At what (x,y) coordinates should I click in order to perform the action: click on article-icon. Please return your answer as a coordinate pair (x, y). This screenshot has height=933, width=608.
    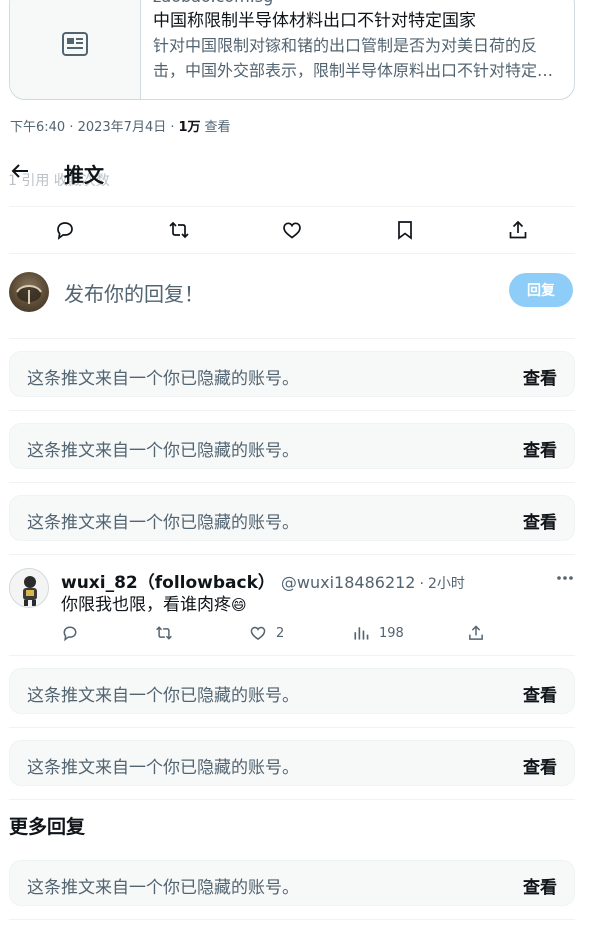
    Looking at the image, I should click on (75, 44).